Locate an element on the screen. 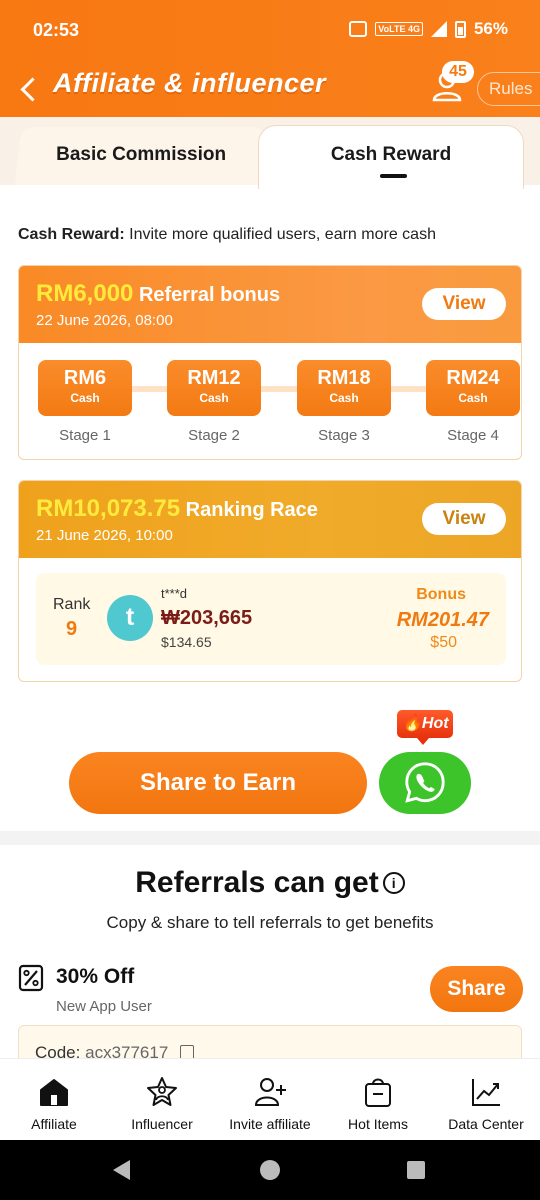 The image size is (540, 1200). active-tab-indicator is located at coordinates (393, 176).